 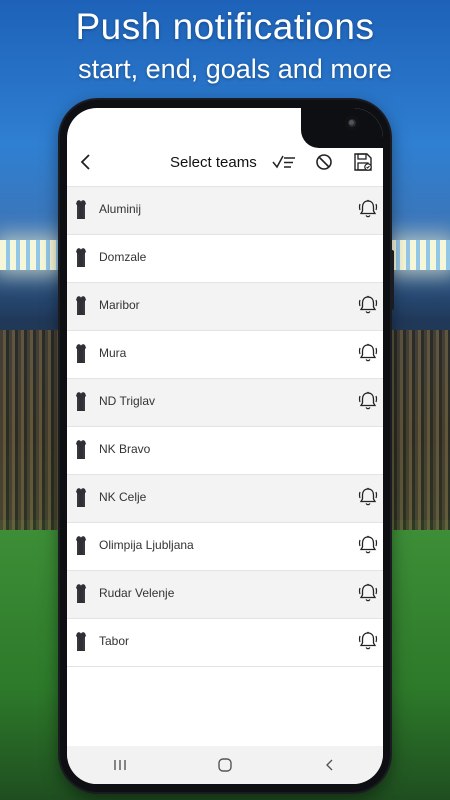 I want to click on promo-headline: Push notifications, so click(x=225, y=26).